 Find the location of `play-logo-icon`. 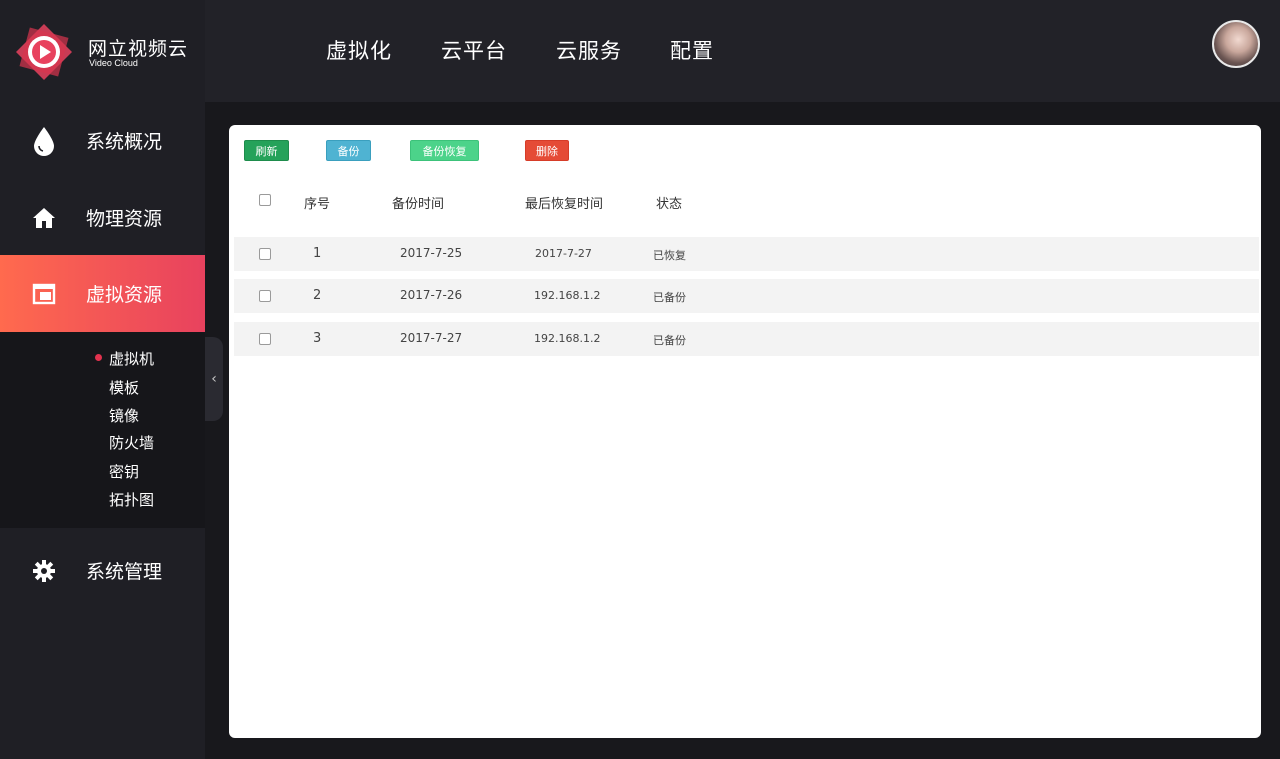

play-logo-icon is located at coordinates (44, 52).